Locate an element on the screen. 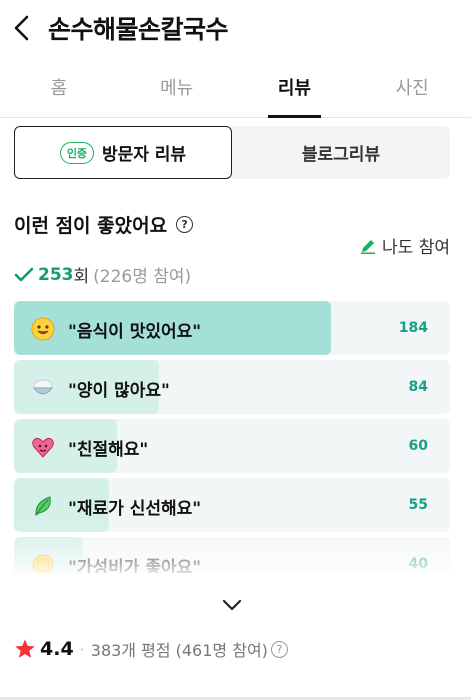 The height and width of the screenshot is (700, 471). check-icon is located at coordinates (24, 274).